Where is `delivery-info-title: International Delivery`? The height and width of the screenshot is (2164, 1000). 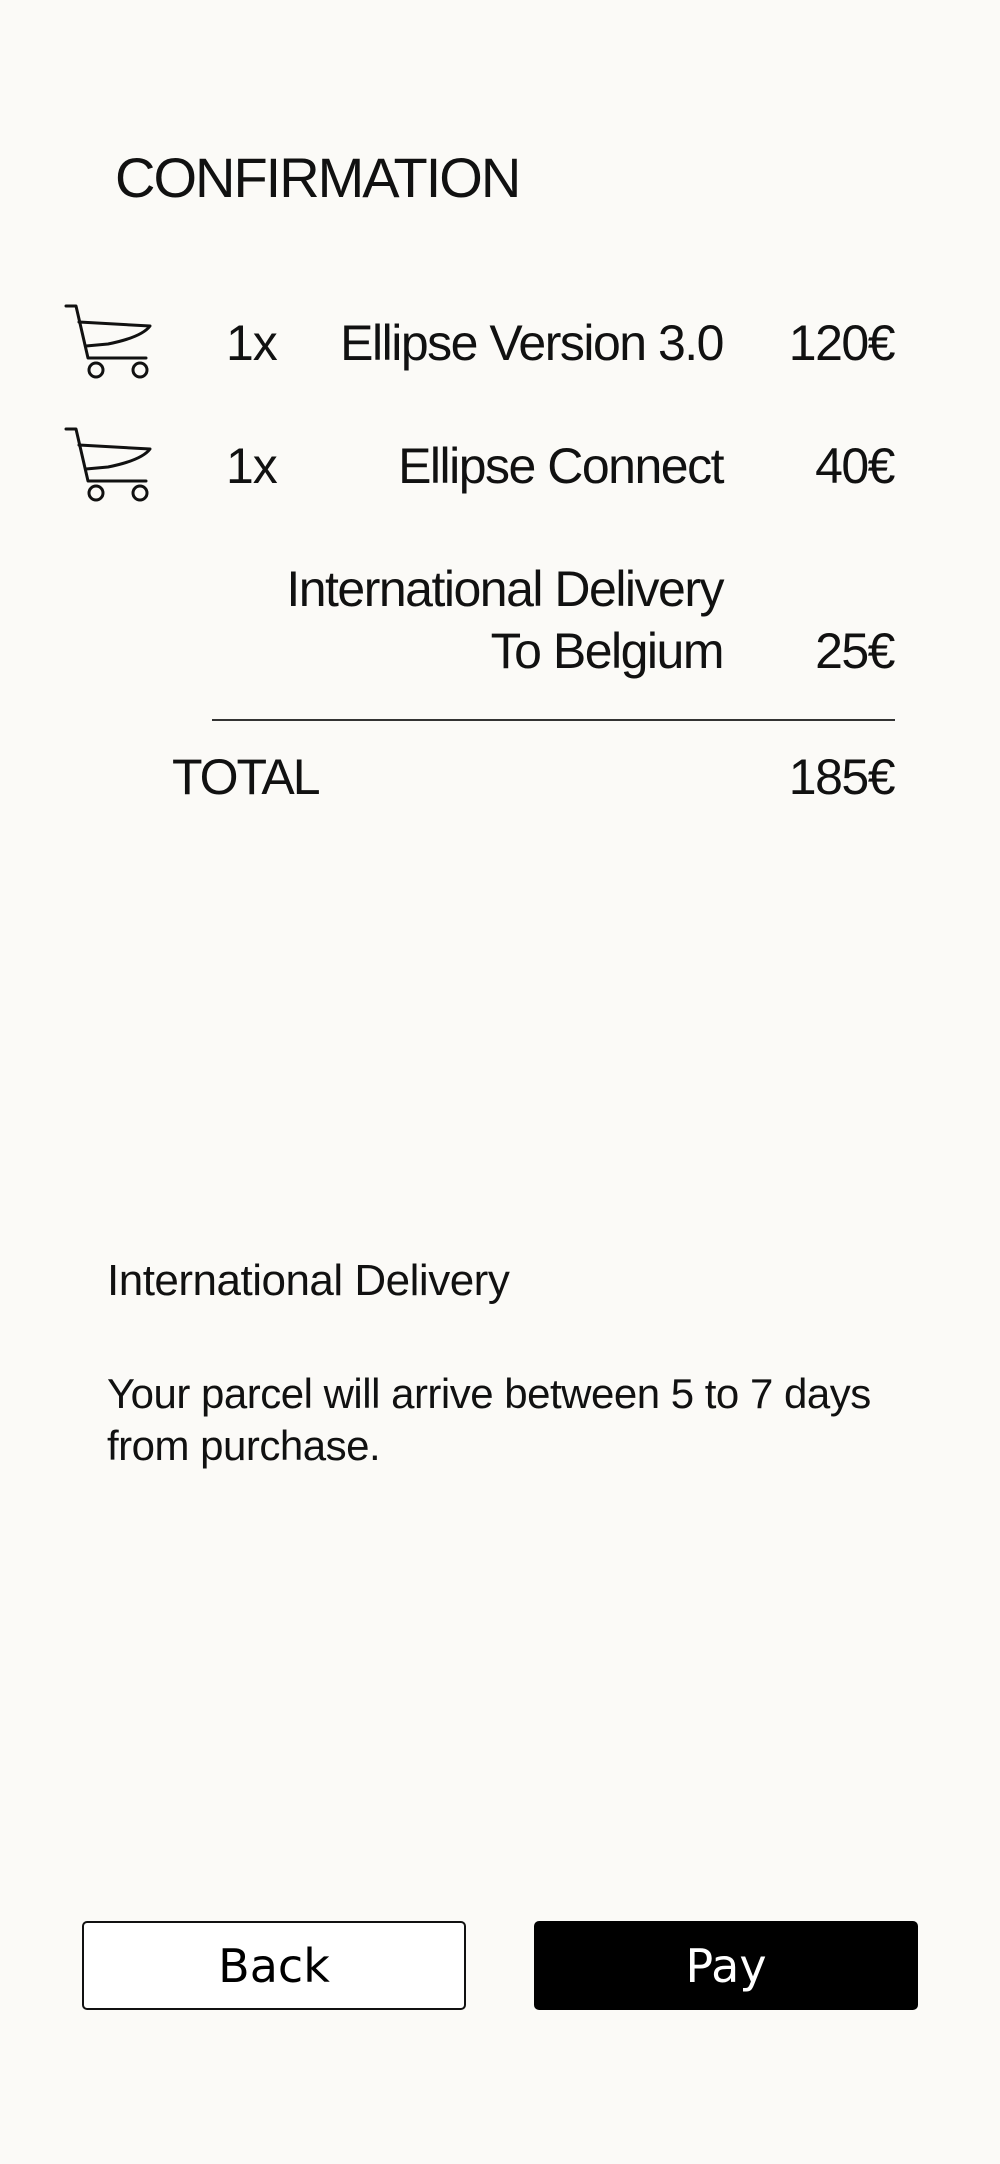 delivery-info-title: International Delivery is located at coordinates (308, 1280).